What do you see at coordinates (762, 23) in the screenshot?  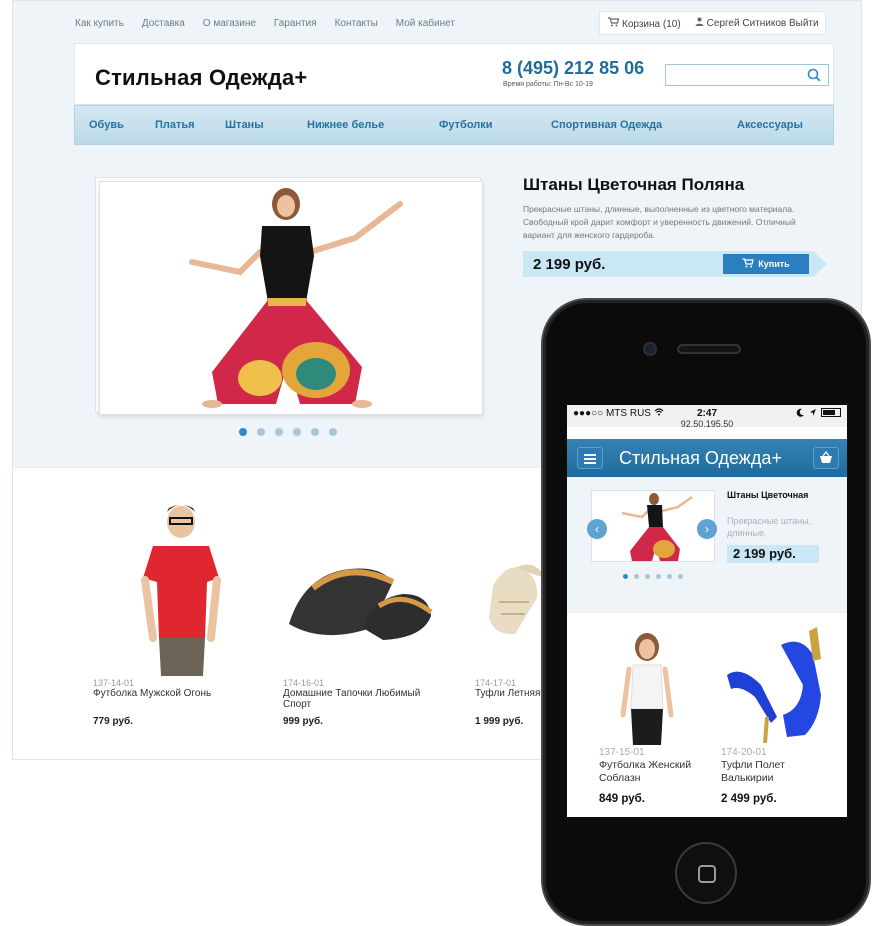 I see `user-label: Сергей Ситников Выйти` at bounding box center [762, 23].